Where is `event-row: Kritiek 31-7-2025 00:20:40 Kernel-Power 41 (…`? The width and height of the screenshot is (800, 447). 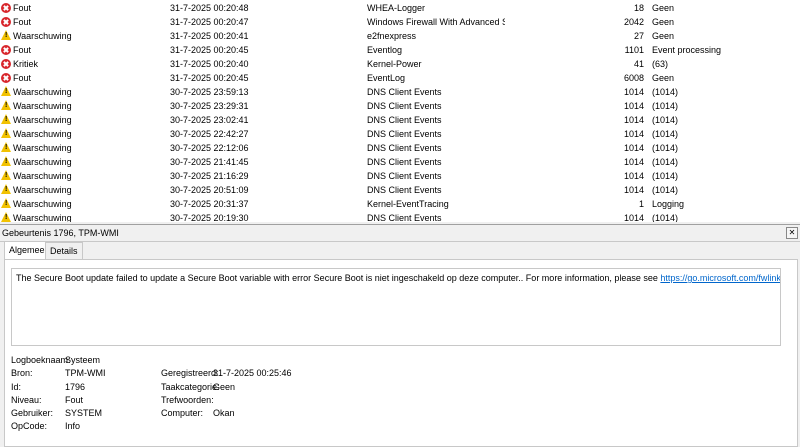 event-row: Kritiek 31-7-2025 00:20:40 Kernel-Power 41 (… is located at coordinates (400, 64).